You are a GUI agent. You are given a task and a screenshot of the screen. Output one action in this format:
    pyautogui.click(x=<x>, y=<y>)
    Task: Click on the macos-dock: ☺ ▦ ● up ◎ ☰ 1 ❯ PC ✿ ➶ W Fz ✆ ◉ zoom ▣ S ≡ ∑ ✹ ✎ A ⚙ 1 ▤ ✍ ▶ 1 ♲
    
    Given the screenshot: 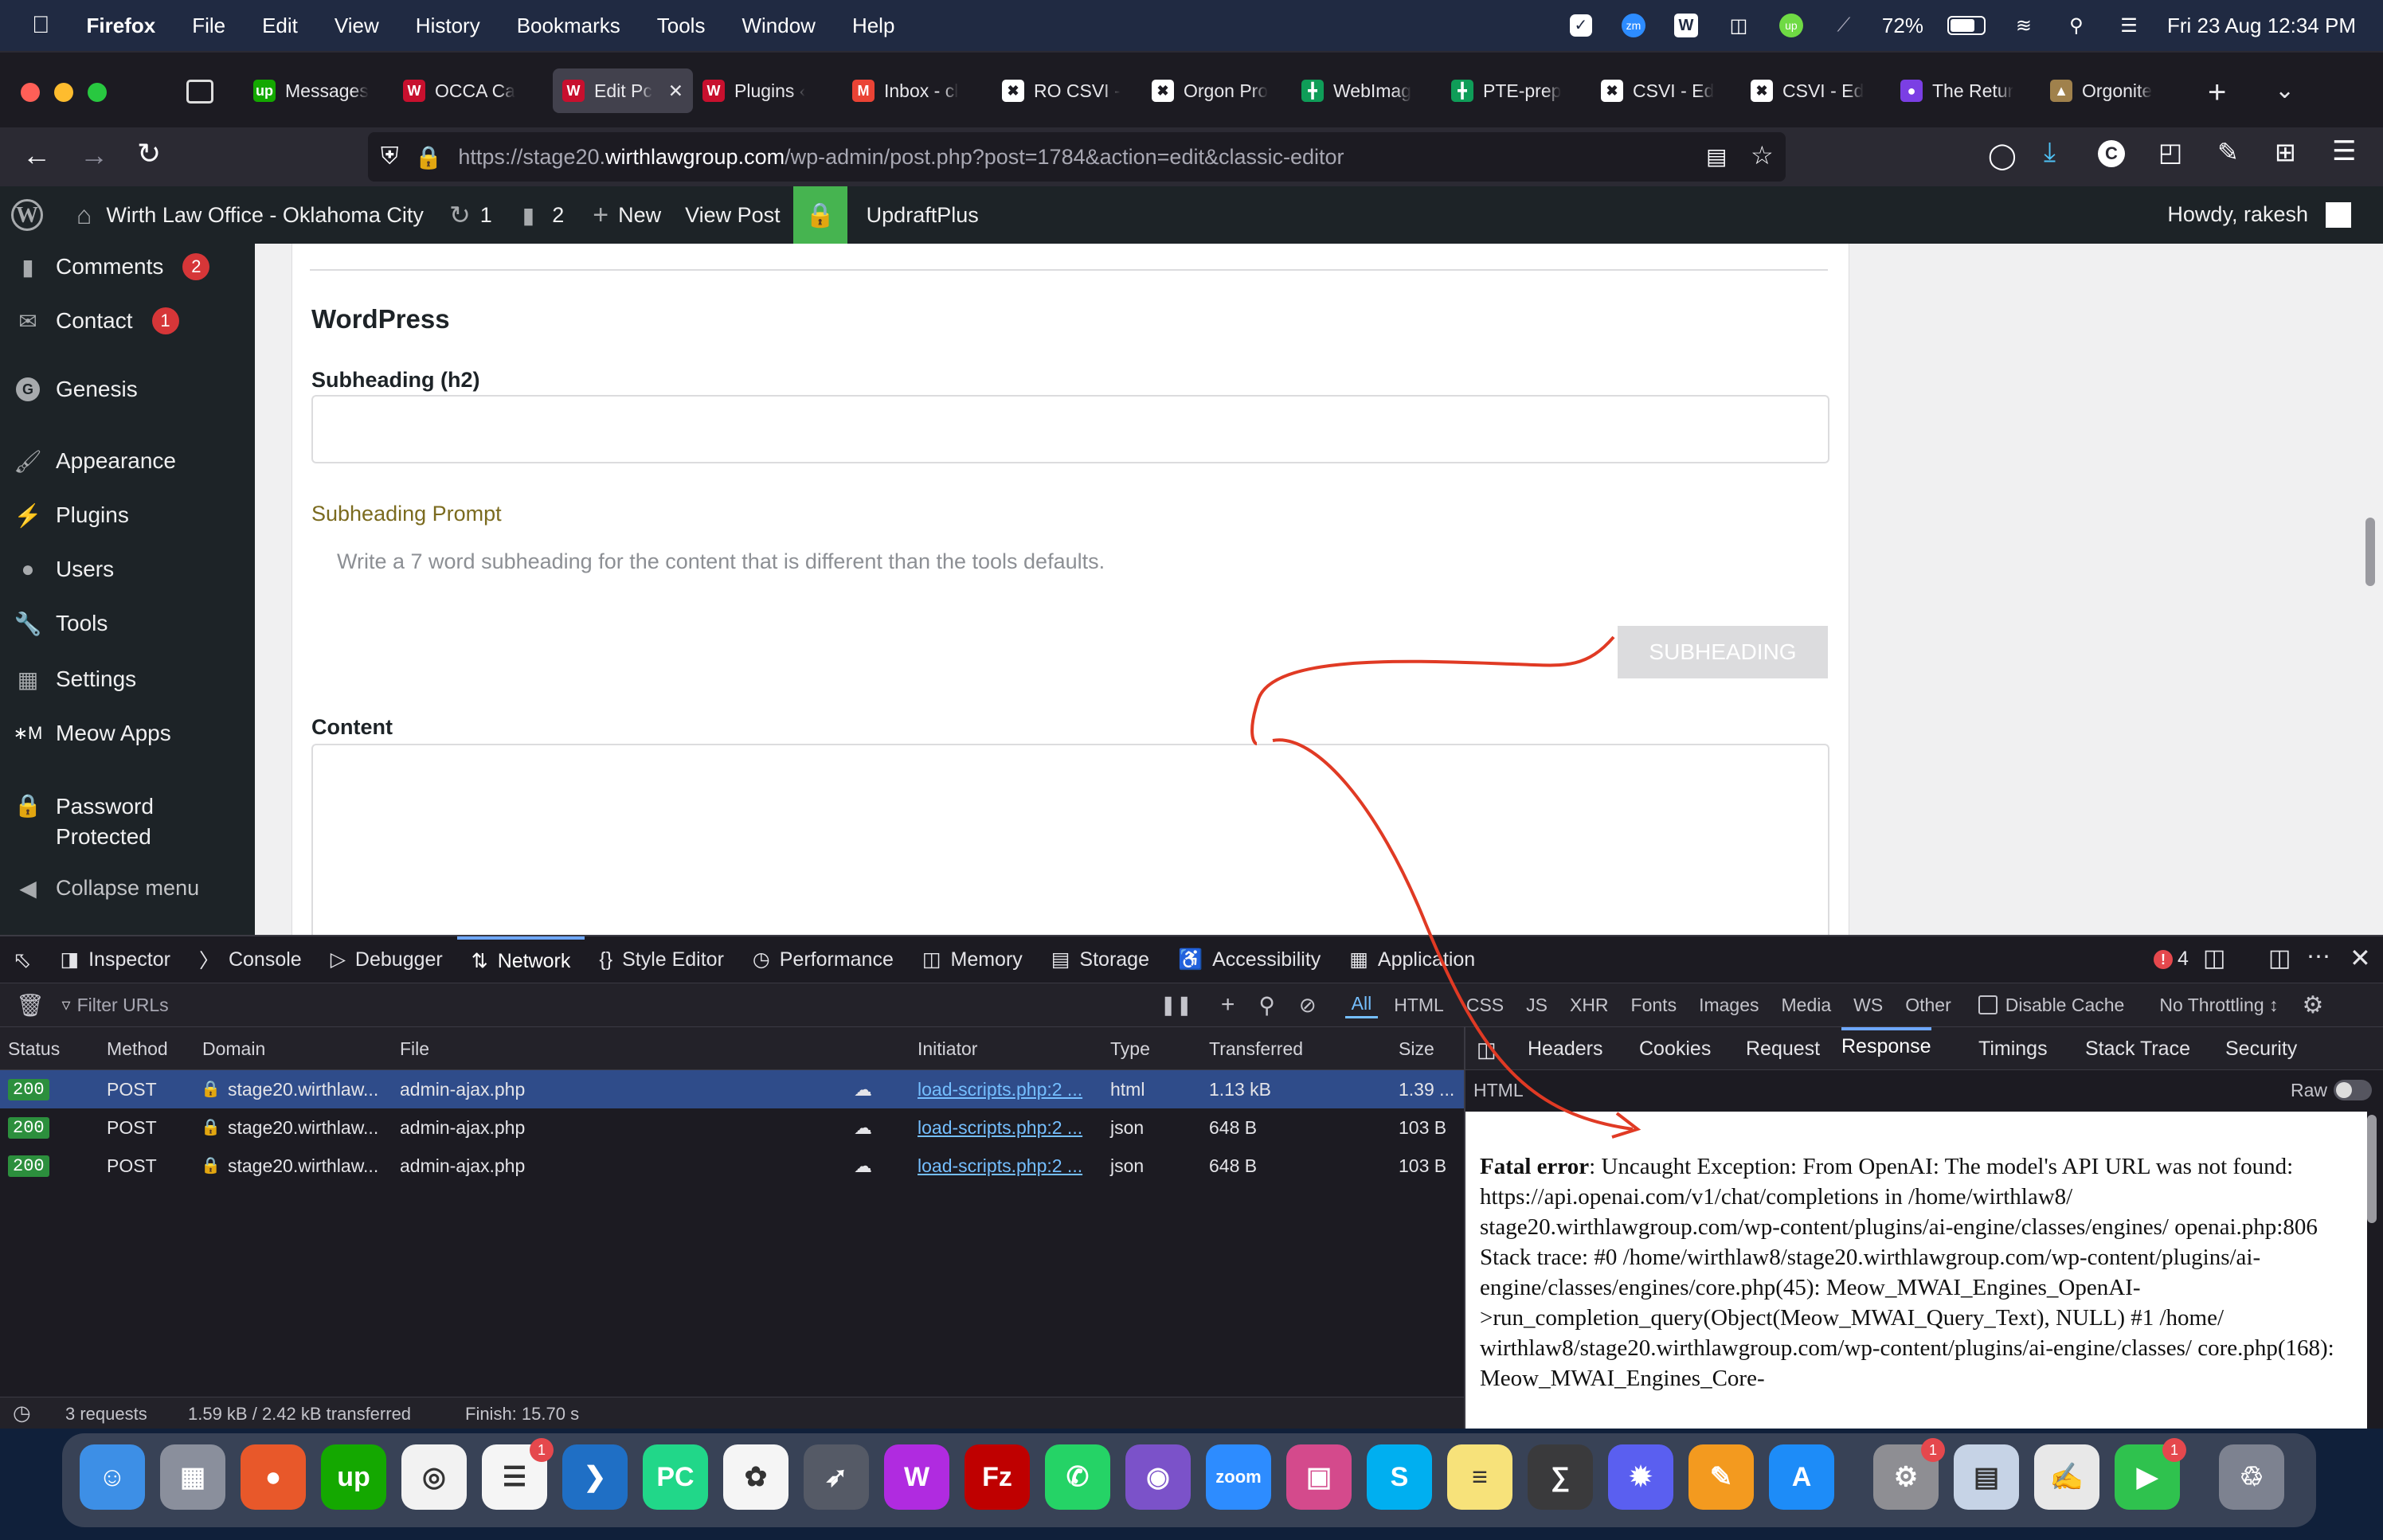 What is the action you would take?
    pyautogui.click(x=1189, y=1480)
    